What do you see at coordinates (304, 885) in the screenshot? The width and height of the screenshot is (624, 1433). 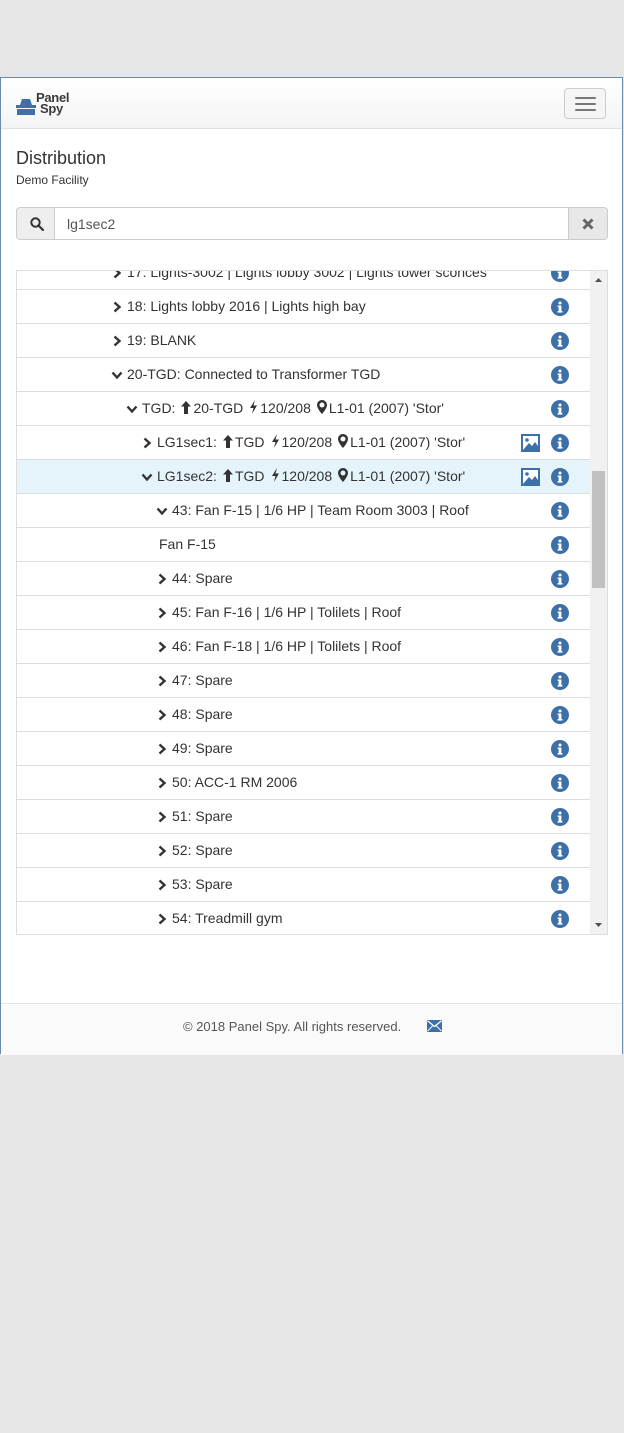 I see `tree-row: 53: Spare` at bounding box center [304, 885].